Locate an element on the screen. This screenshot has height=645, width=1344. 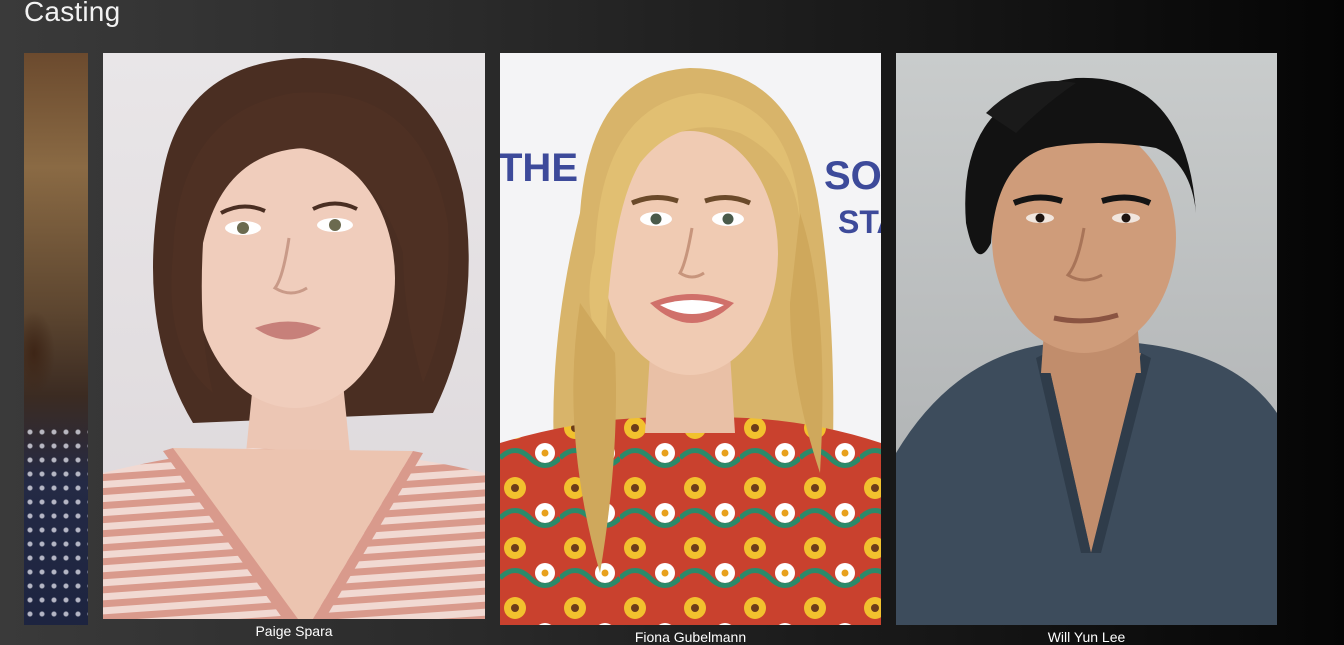
cast-name: Fiona Gubelmann is located at coordinates (690, 637).